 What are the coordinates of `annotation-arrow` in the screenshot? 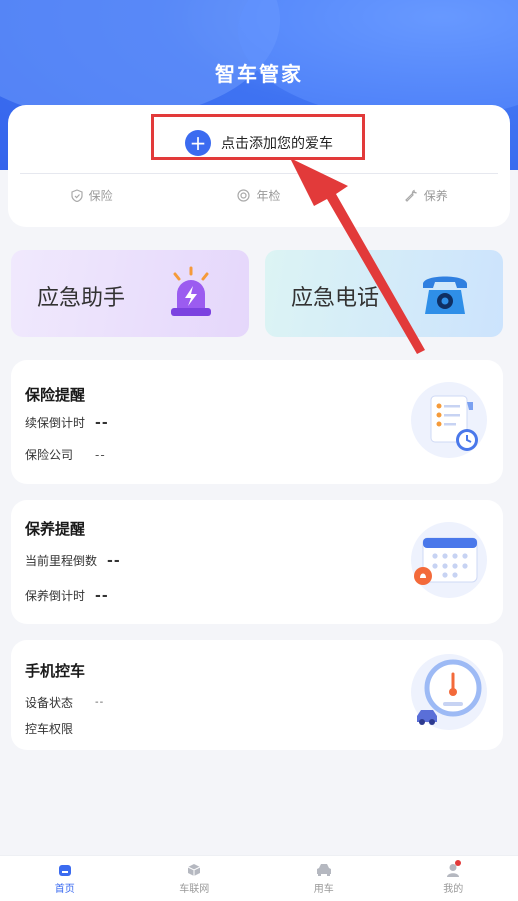 It's located at (357, 256).